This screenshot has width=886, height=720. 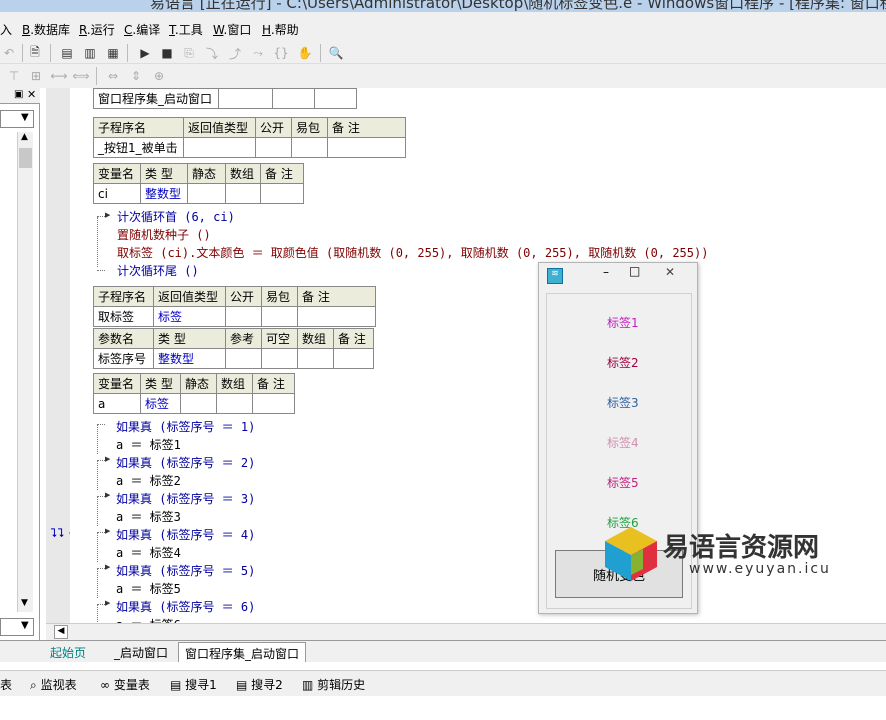 What do you see at coordinates (61, 632) in the screenshot?
I see `scroll-left-icon: ◀` at bounding box center [61, 632].